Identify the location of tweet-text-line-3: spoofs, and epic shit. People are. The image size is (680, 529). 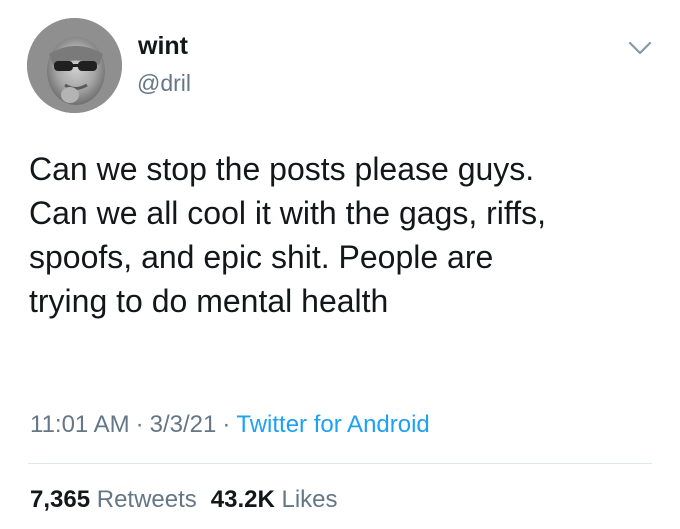
(261, 257).